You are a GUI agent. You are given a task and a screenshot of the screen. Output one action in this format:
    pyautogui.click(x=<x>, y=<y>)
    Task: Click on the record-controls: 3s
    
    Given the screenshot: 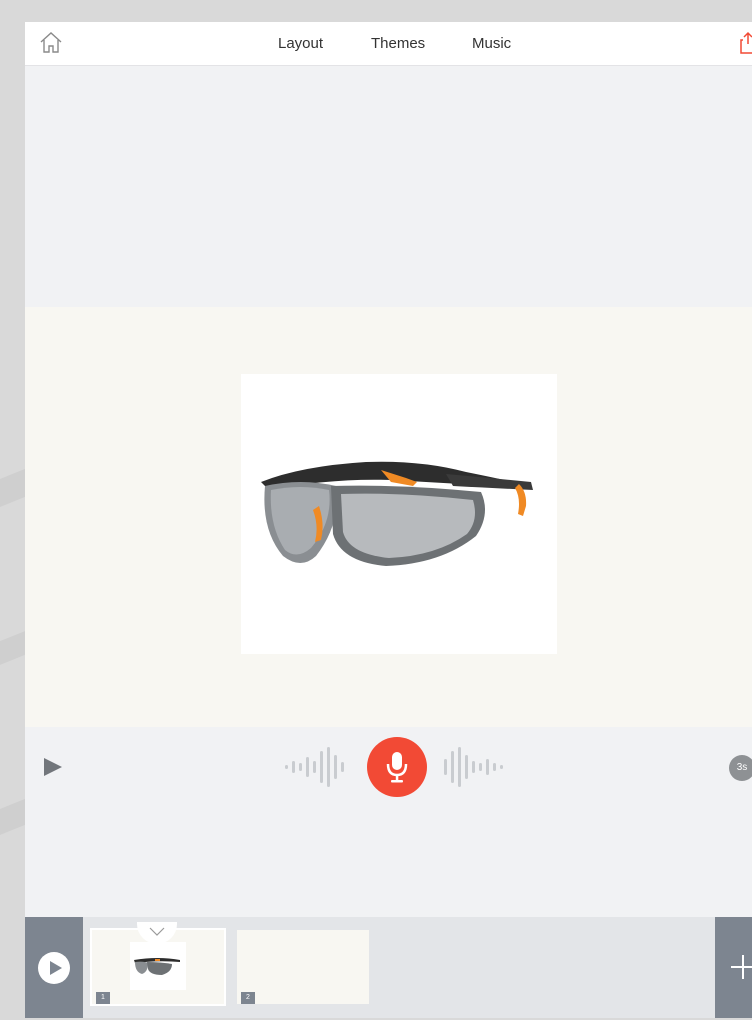 What is the action you would take?
    pyautogui.click(x=388, y=767)
    